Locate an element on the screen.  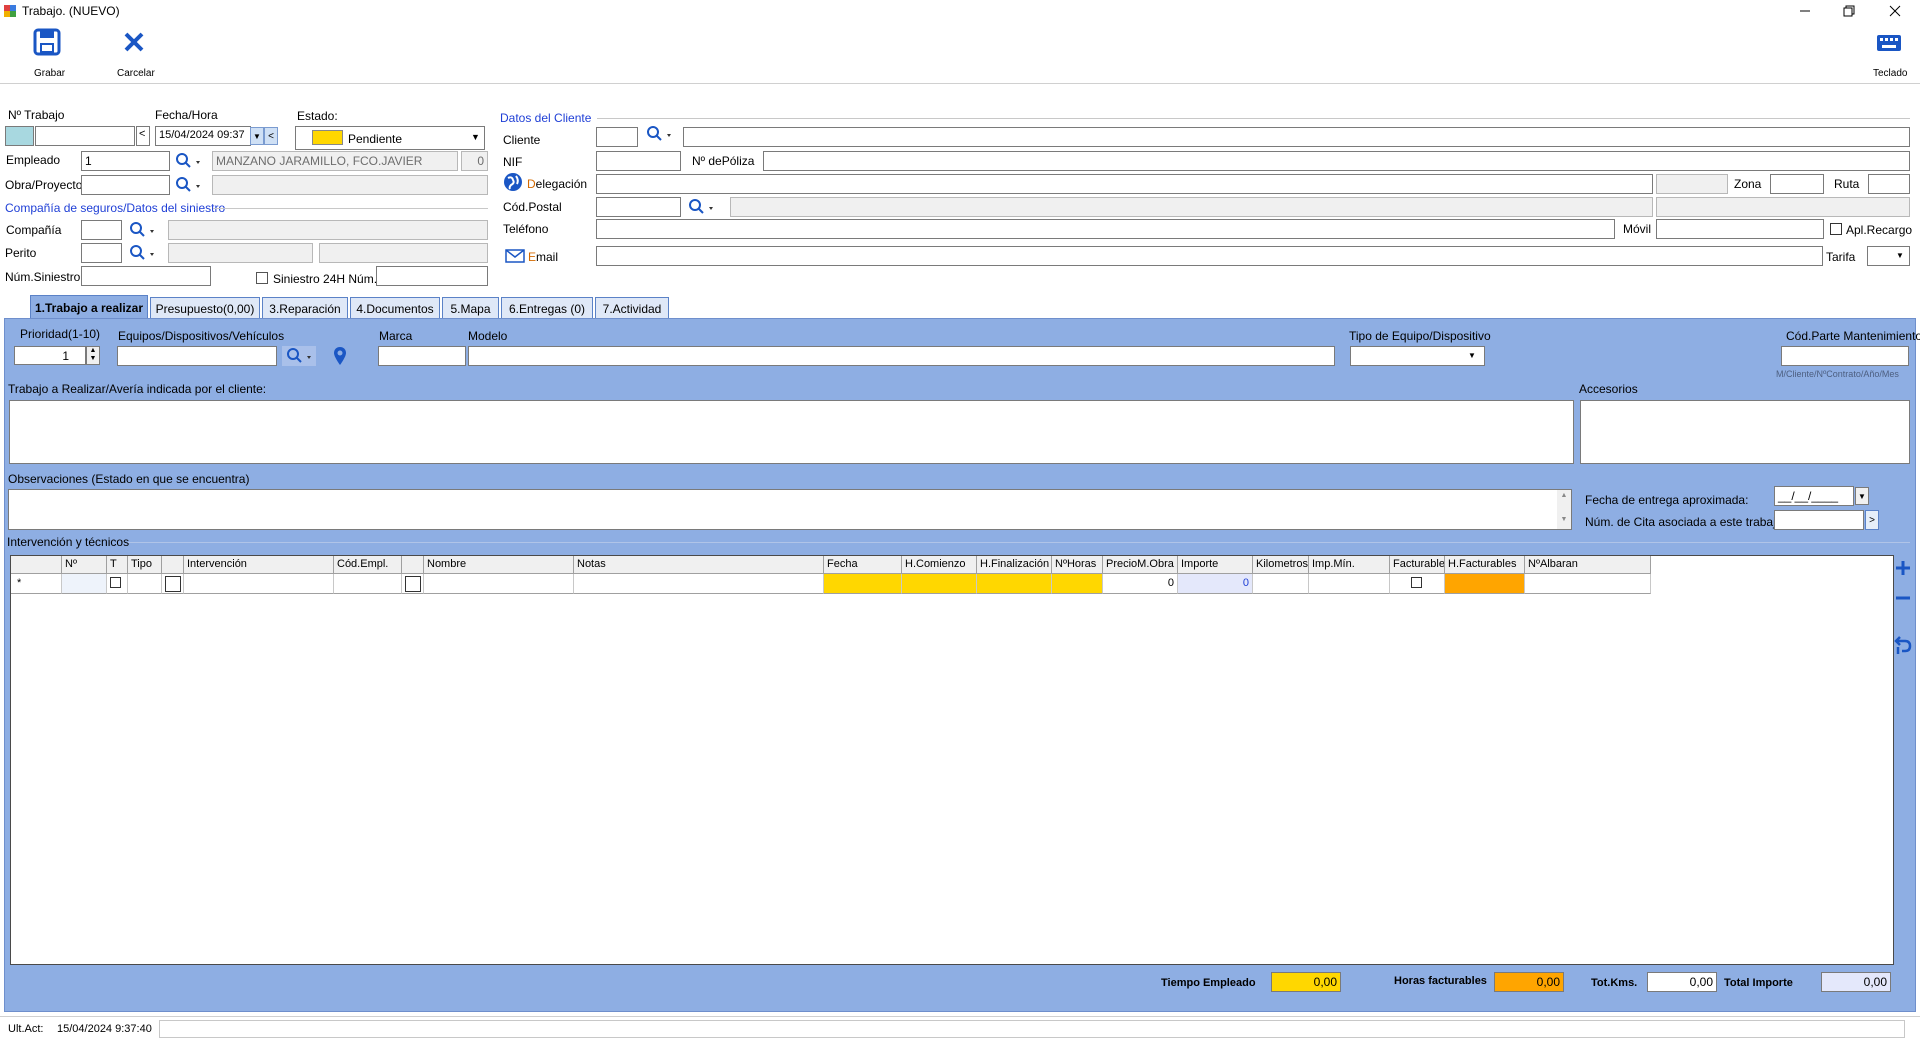
equipos-field is located at coordinates (197, 356).